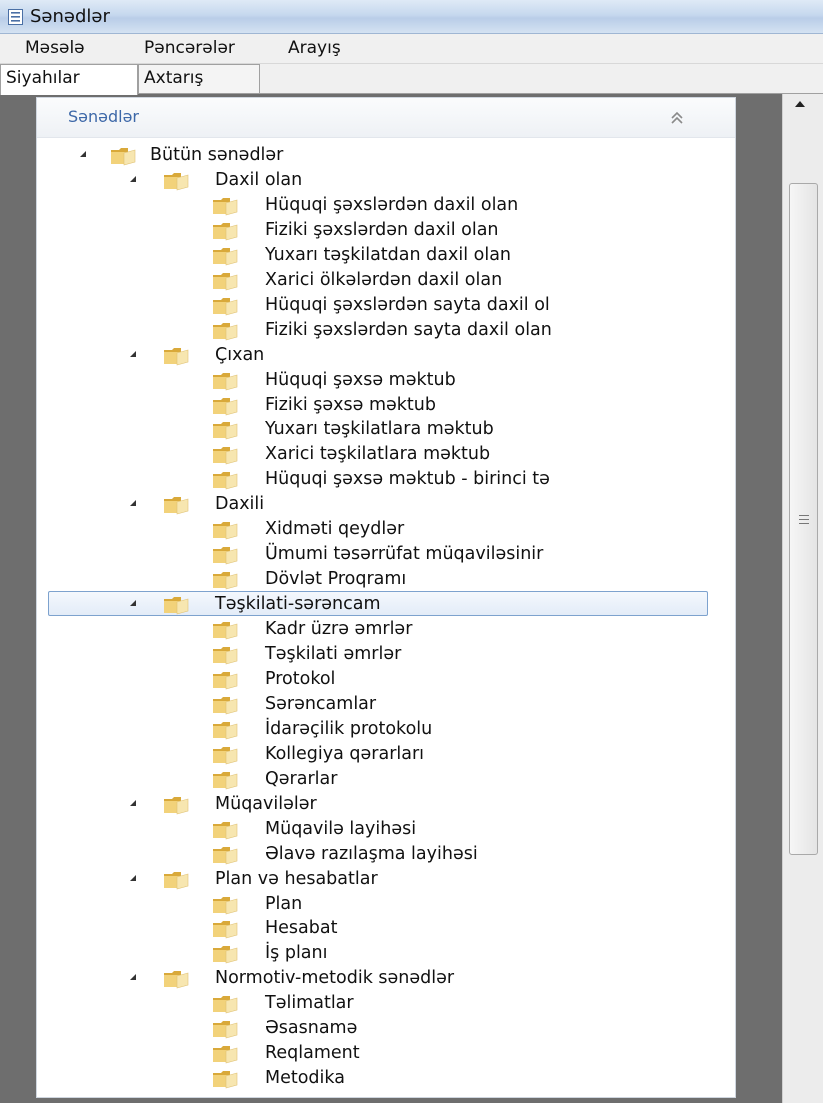 This screenshot has width=823, height=1103. What do you see at coordinates (296, 953) in the screenshot?
I see `tree-item-label: İş planı` at bounding box center [296, 953].